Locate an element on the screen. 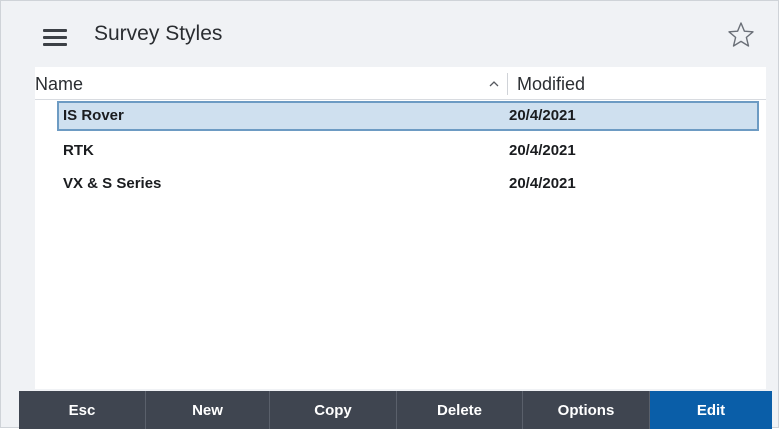  row-name: VX & S Series is located at coordinates (112, 183).